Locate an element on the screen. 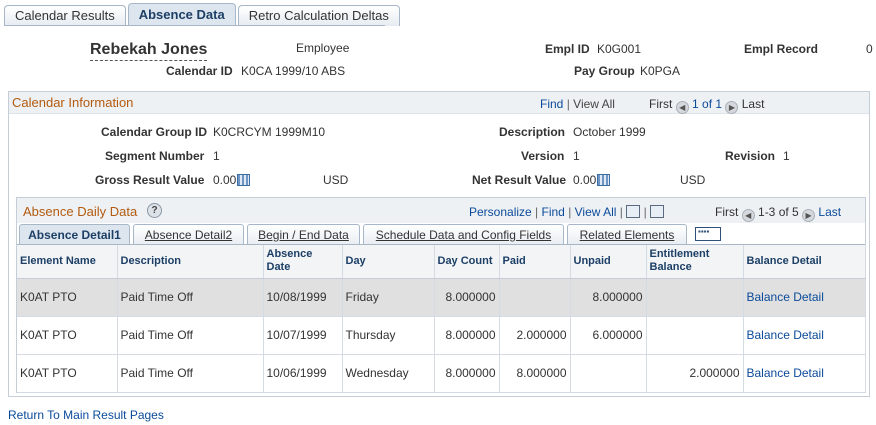 The image size is (876, 425). row-range: 1 of 1 is located at coordinates (707, 104).